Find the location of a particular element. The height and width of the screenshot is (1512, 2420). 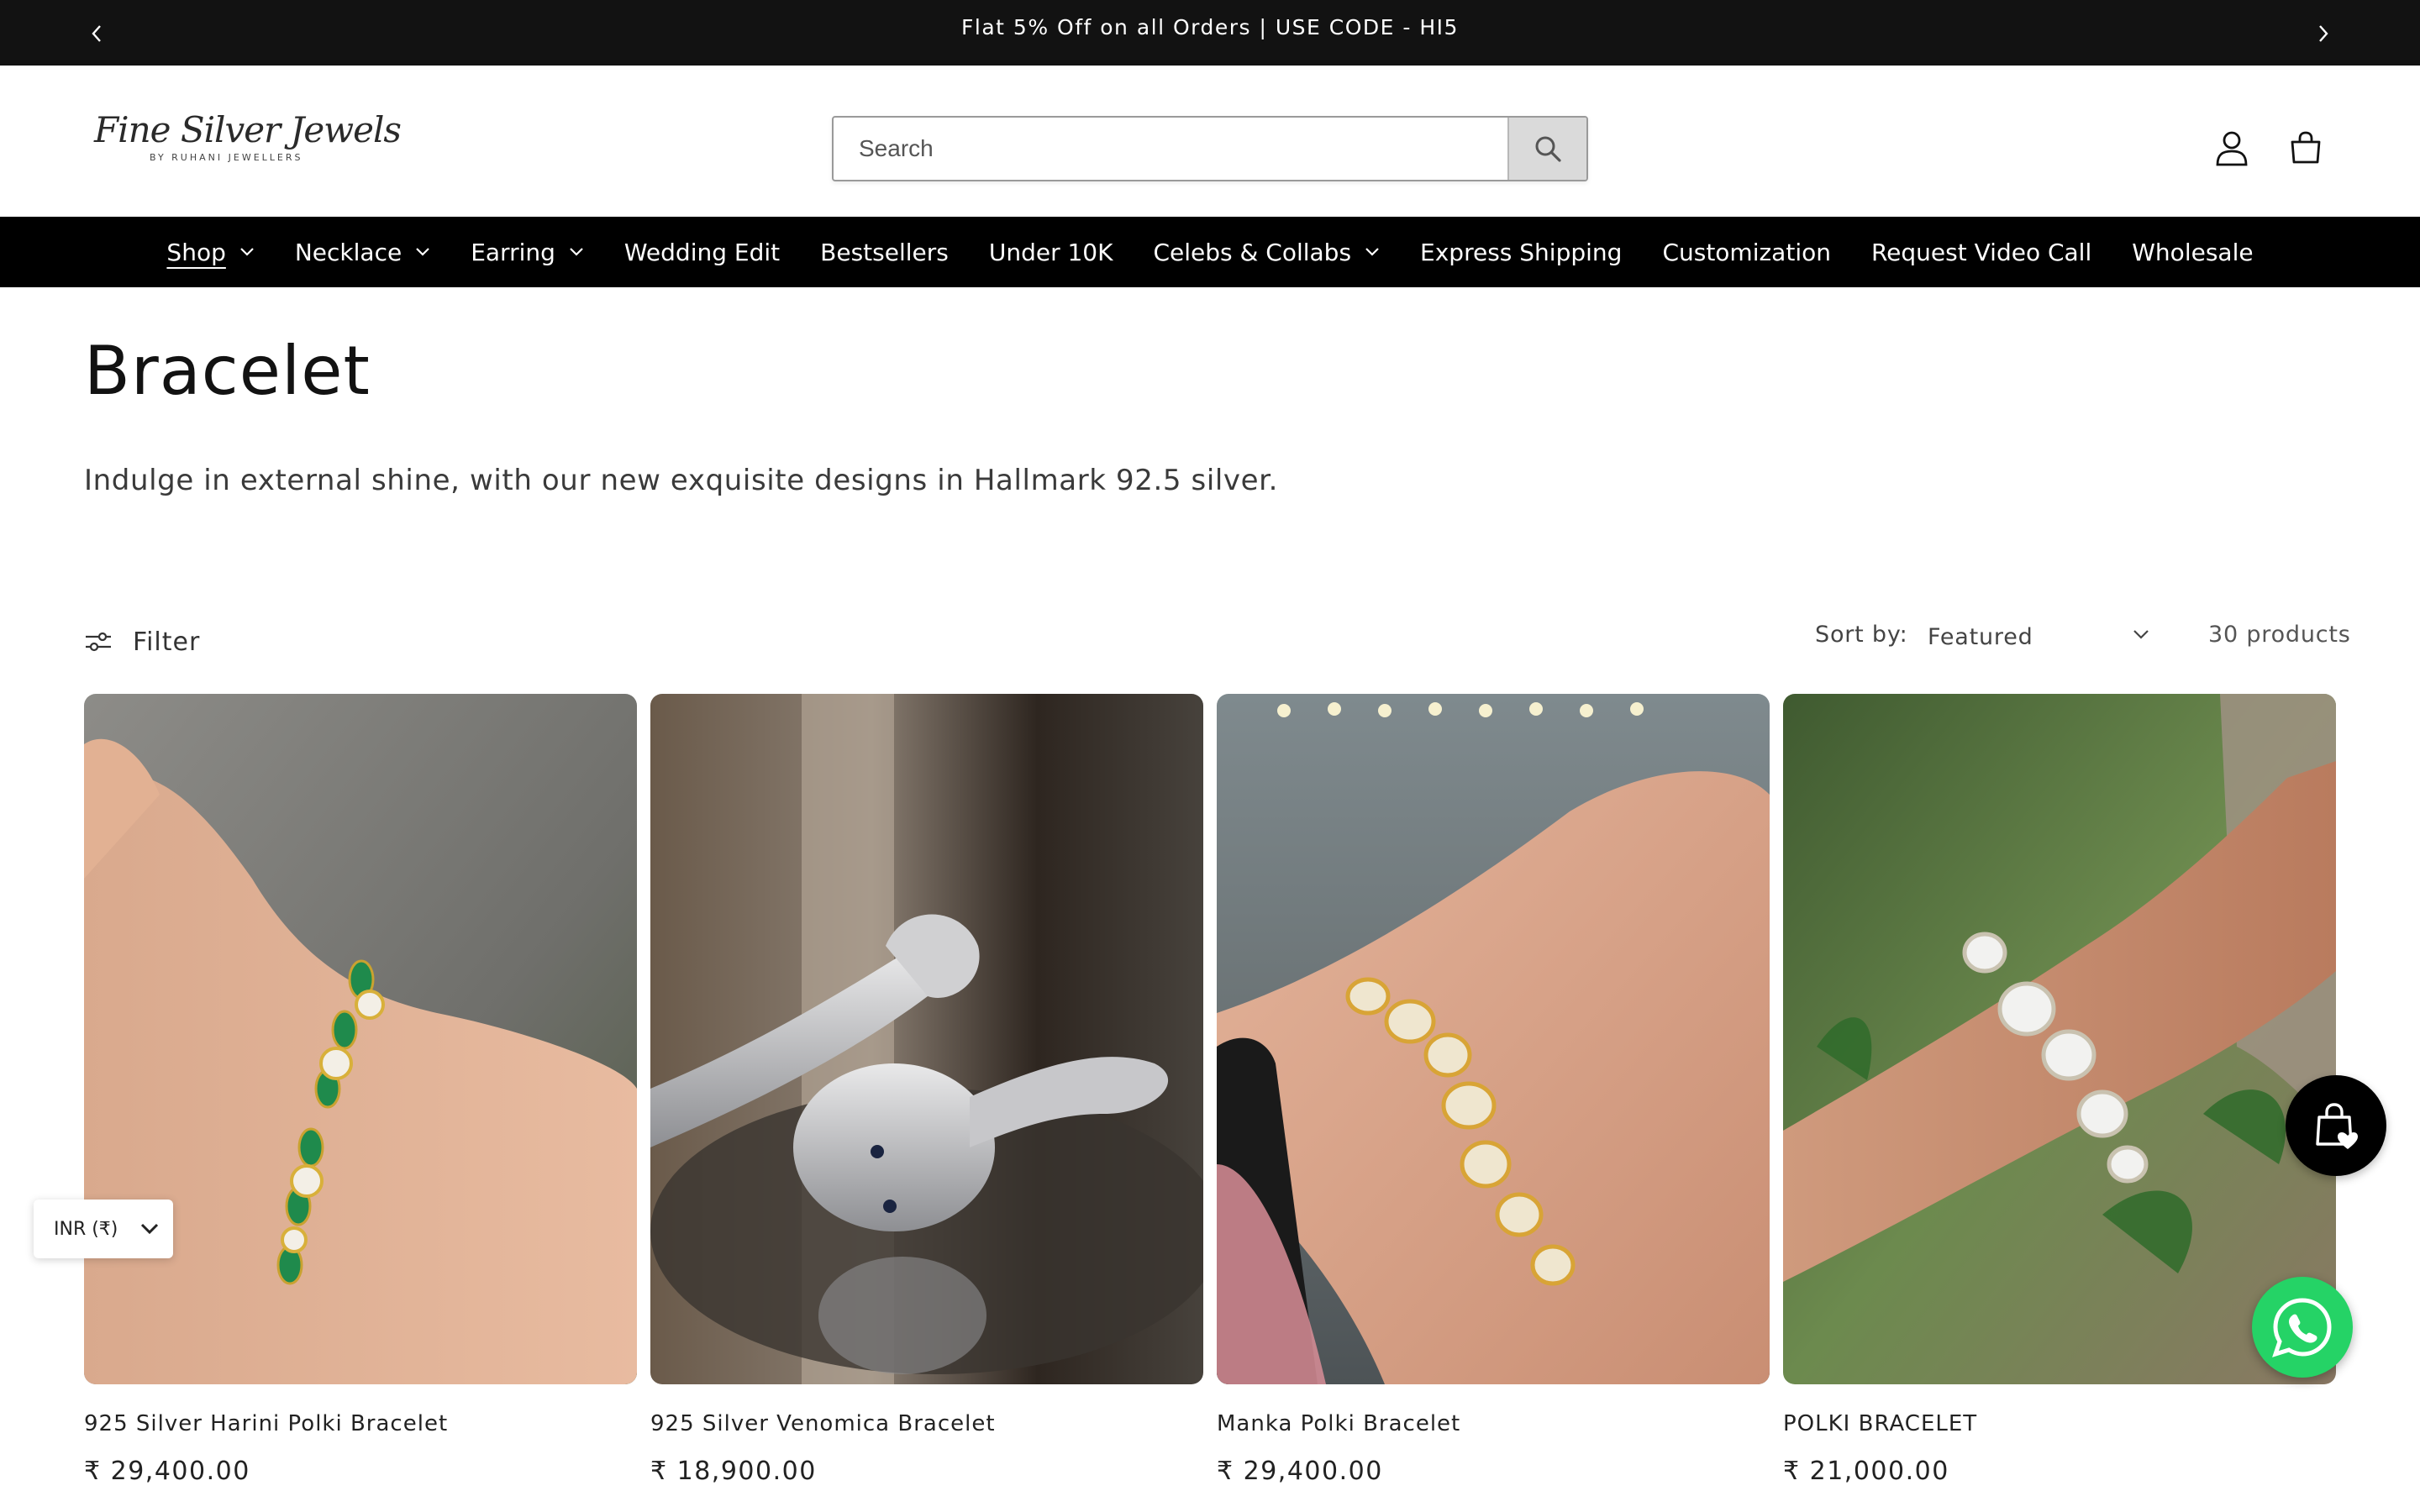

logo-script: Fine Silver Jewels is located at coordinates (248, 129).